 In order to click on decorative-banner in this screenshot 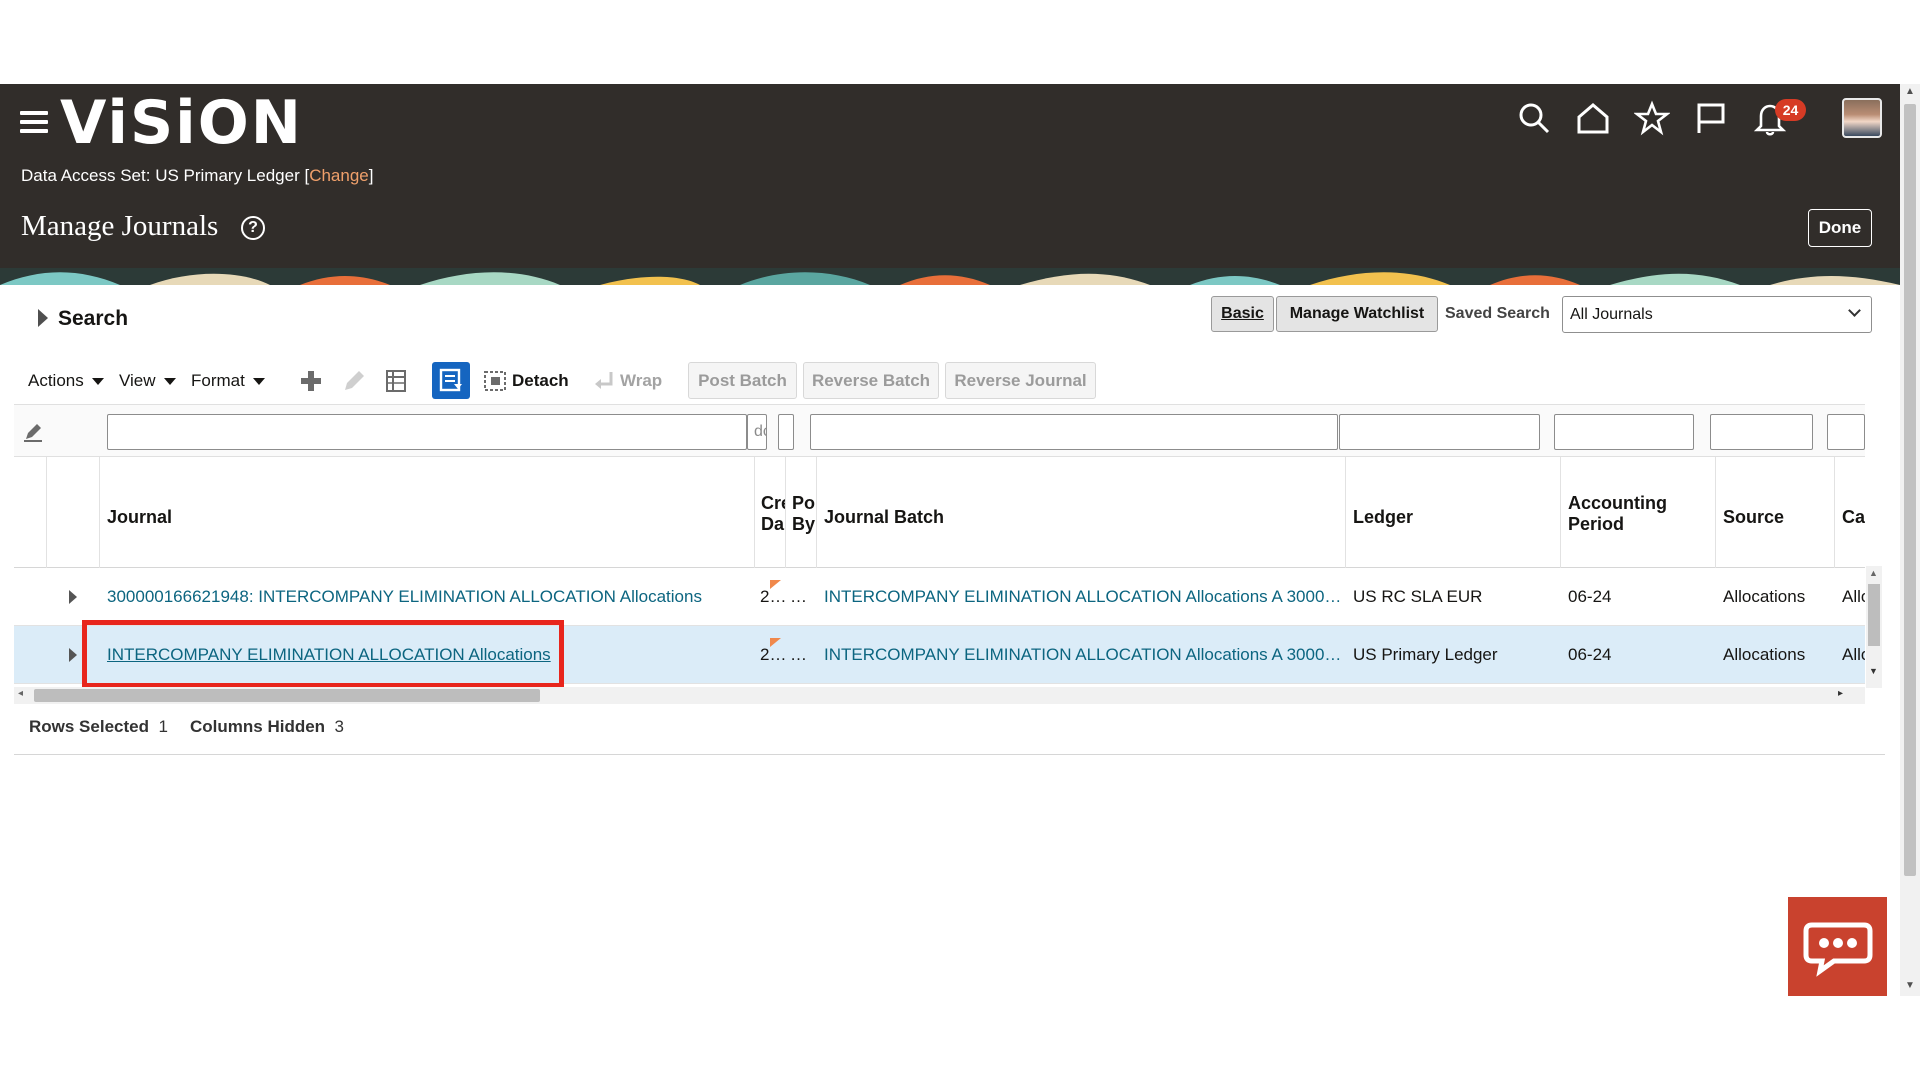, I will do `click(950, 276)`.